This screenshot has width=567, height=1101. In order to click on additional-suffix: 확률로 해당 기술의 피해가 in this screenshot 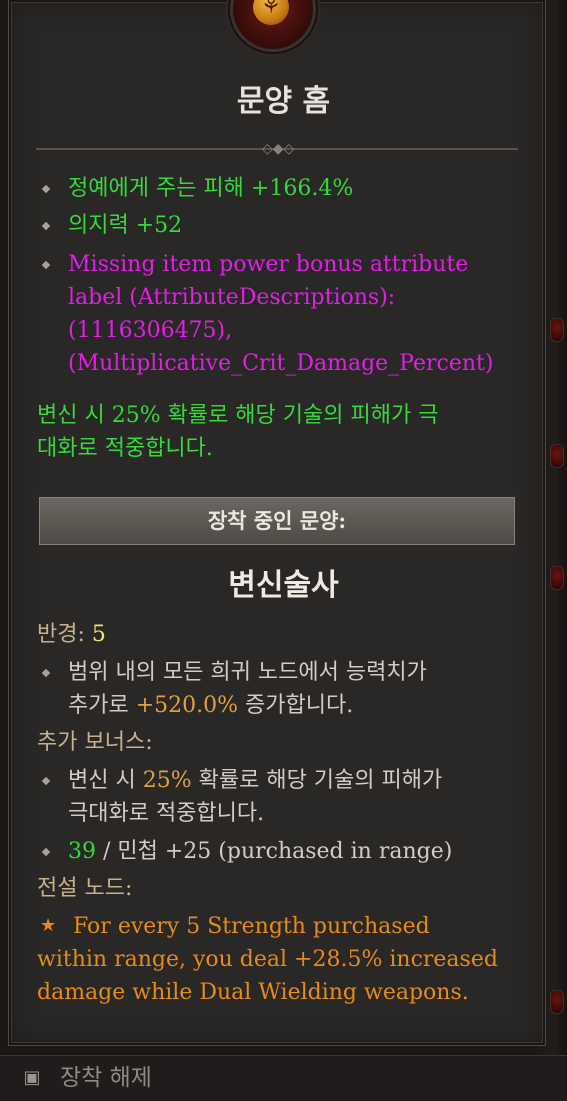, I will do `click(317, 780)`.